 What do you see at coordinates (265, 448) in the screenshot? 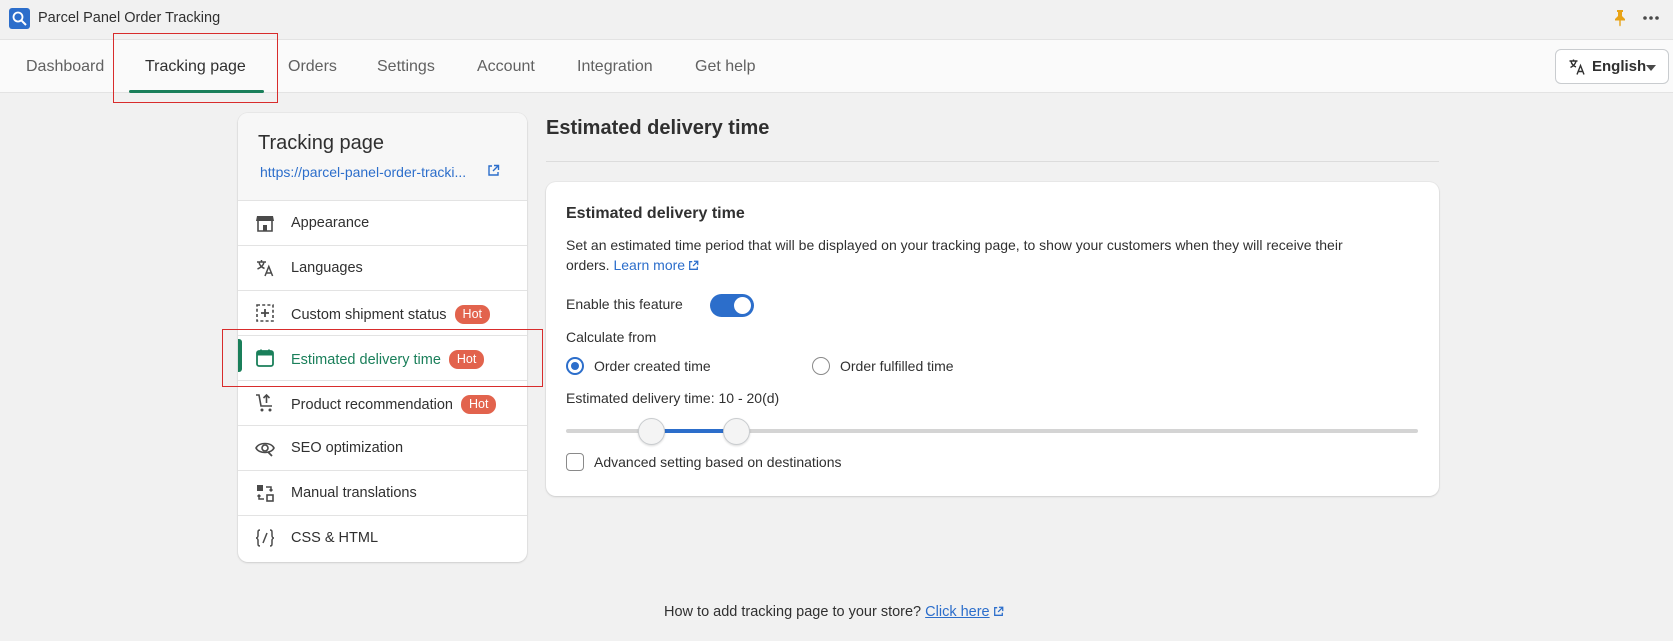
I see `eye-icon` at bounding box center [265, 448].